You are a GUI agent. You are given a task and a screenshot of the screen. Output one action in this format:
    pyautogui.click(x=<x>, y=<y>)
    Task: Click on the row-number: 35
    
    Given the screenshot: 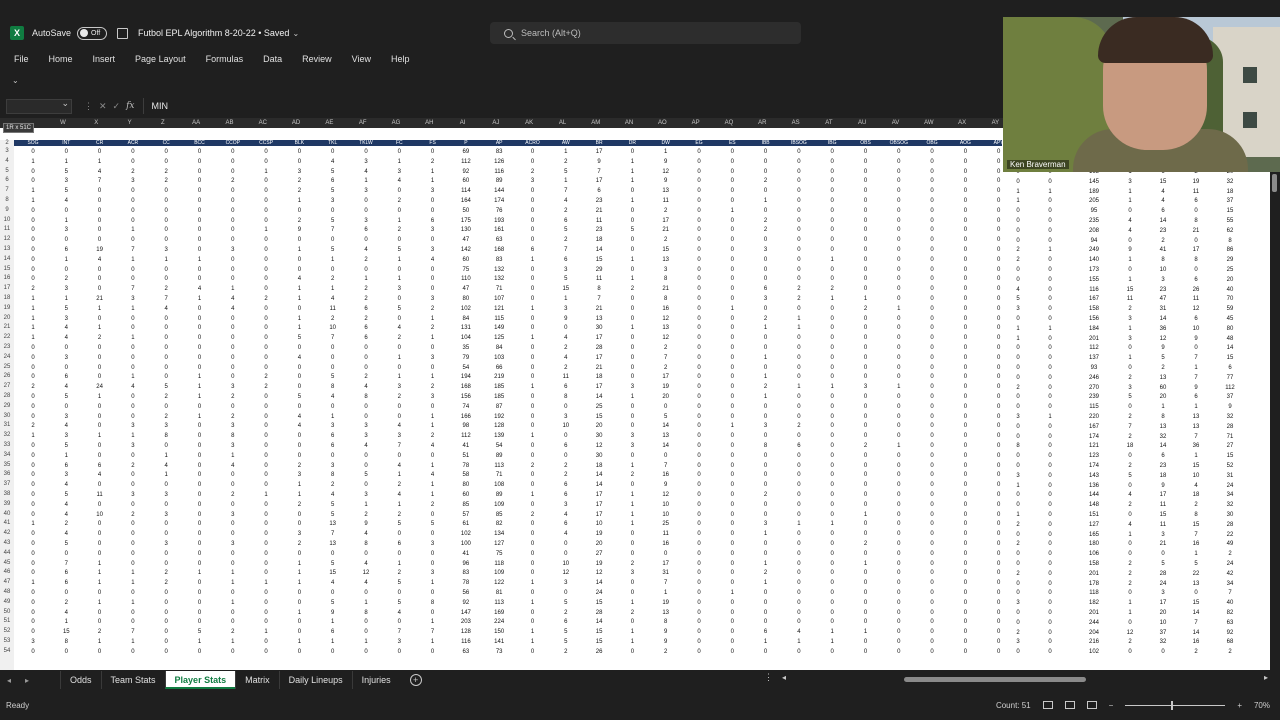 What is the action you would take?
    pyautogui.click(x=7, y=465)
    